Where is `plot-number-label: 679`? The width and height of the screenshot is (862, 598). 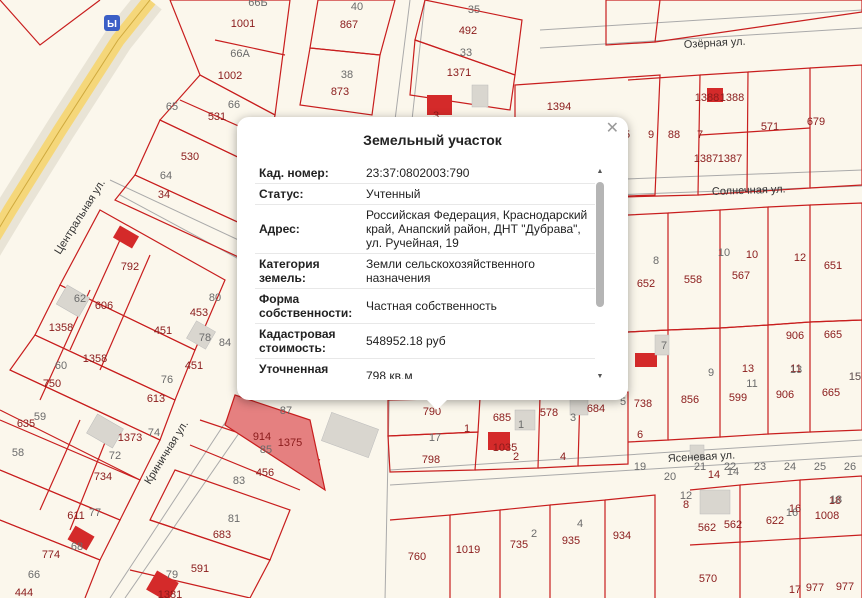
plot-number-label: 679 is located at coordinates (816, 122).